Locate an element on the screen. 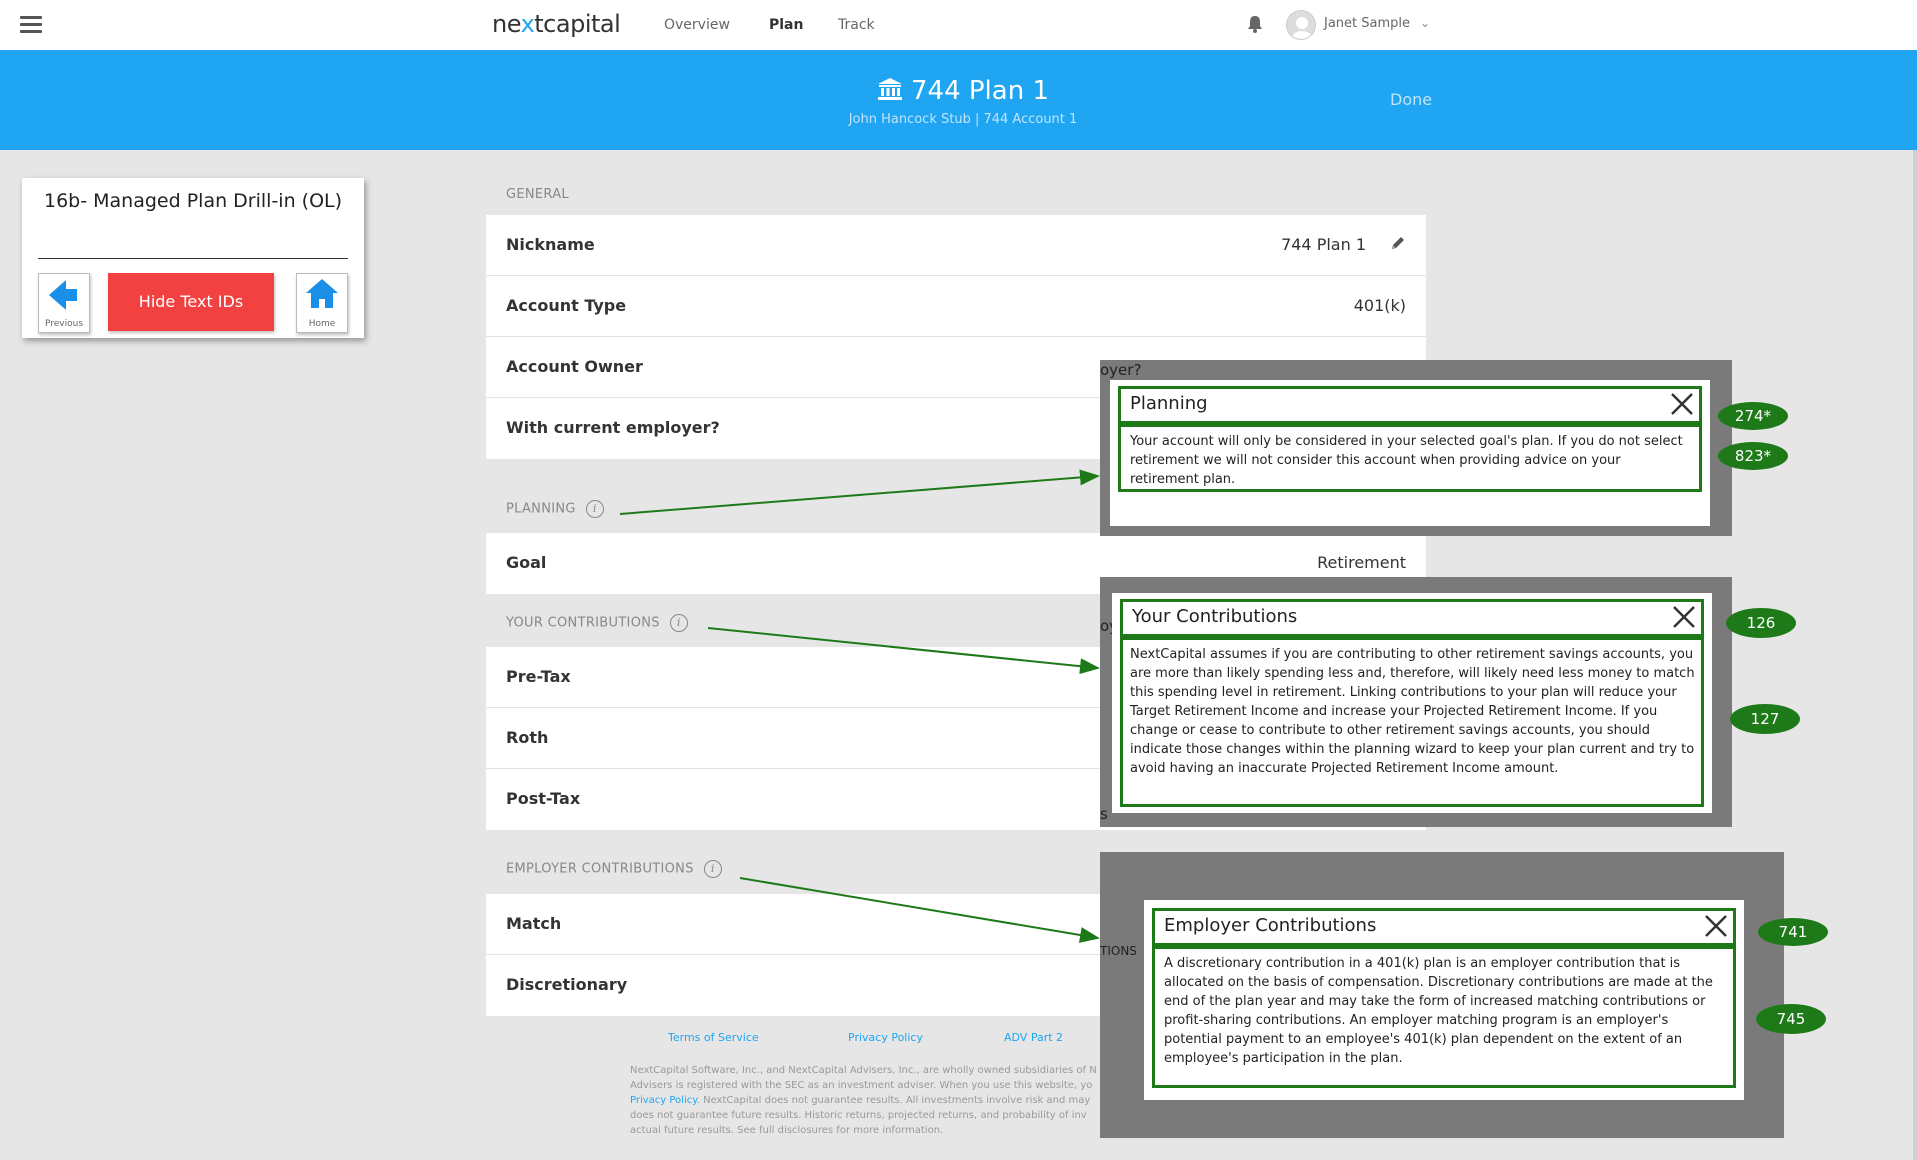 The width and height of the screenshot is (1917, 1160). plan-title-text: 744 Plan 1 is located at coordinates (979, 91).